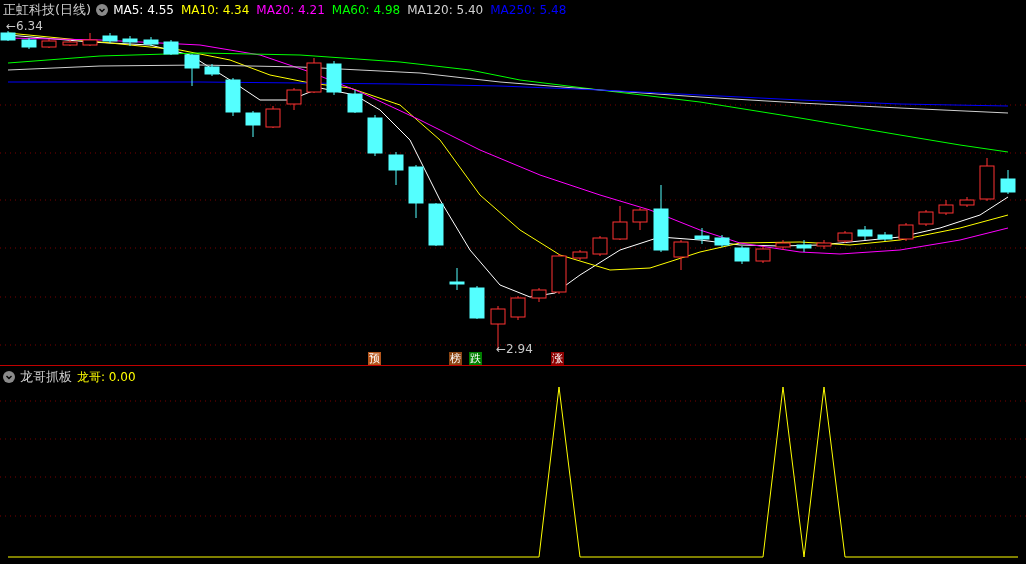 The height and width of the screenshot is (564, 1026). Describe the element at coordinates (215, 9) in the screenshot. I see `indicator-value: MA10: 4.34` at that location.